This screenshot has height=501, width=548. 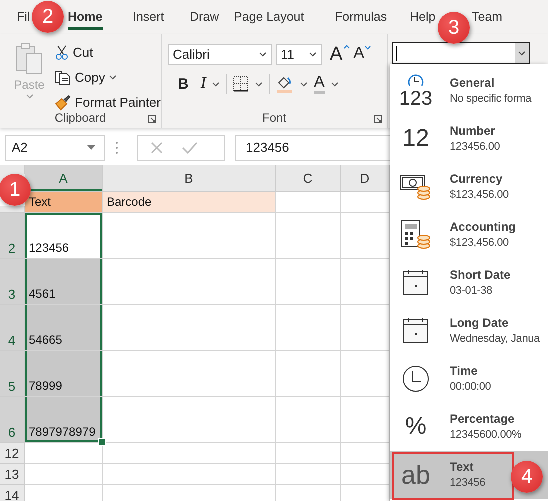 What do you see at coordinates (64, 420) in the screenshot?
I see `table-cell: 7897978979` at bounding box center [64, 420].